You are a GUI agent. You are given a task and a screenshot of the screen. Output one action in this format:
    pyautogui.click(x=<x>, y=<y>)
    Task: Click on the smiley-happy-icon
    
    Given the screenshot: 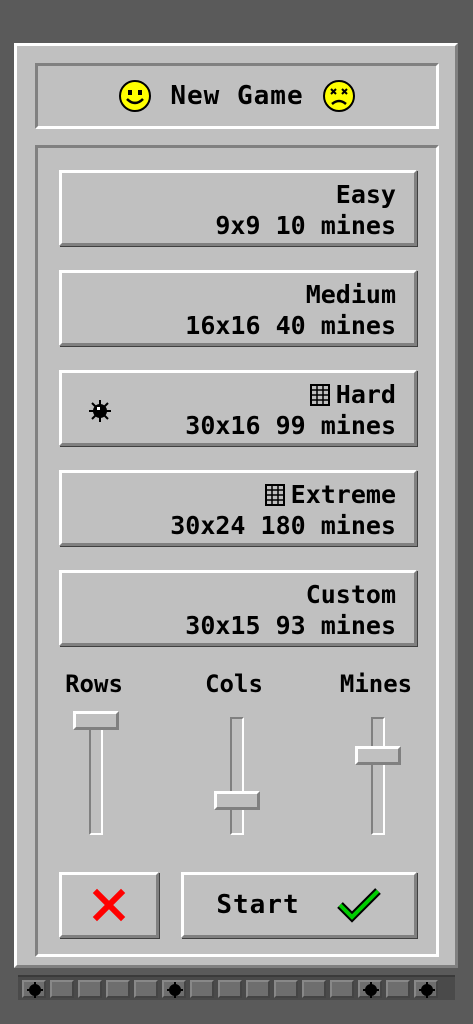 What is the action you would take?
    pyautogui.click(x=135, y=96)
    